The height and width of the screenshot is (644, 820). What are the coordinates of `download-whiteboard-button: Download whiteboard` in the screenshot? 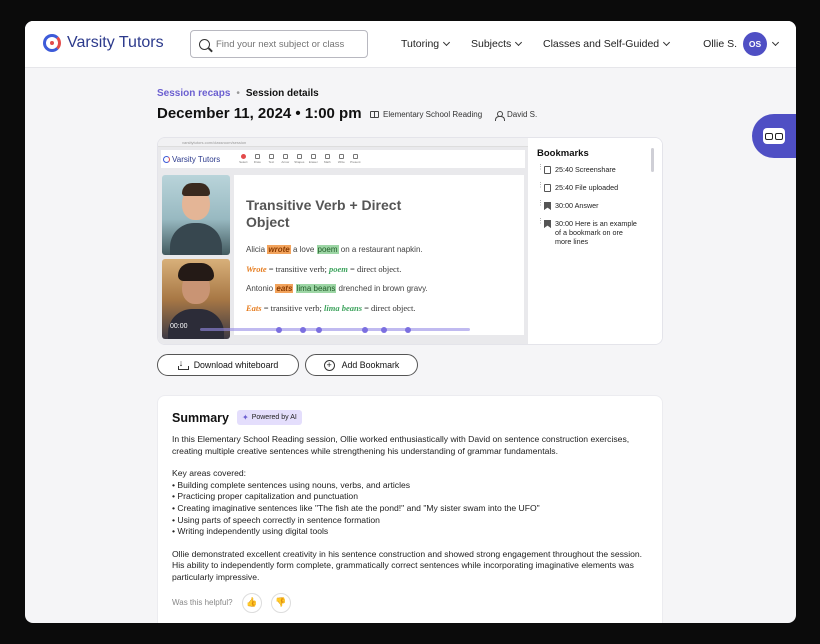 It's located at (228, 365).